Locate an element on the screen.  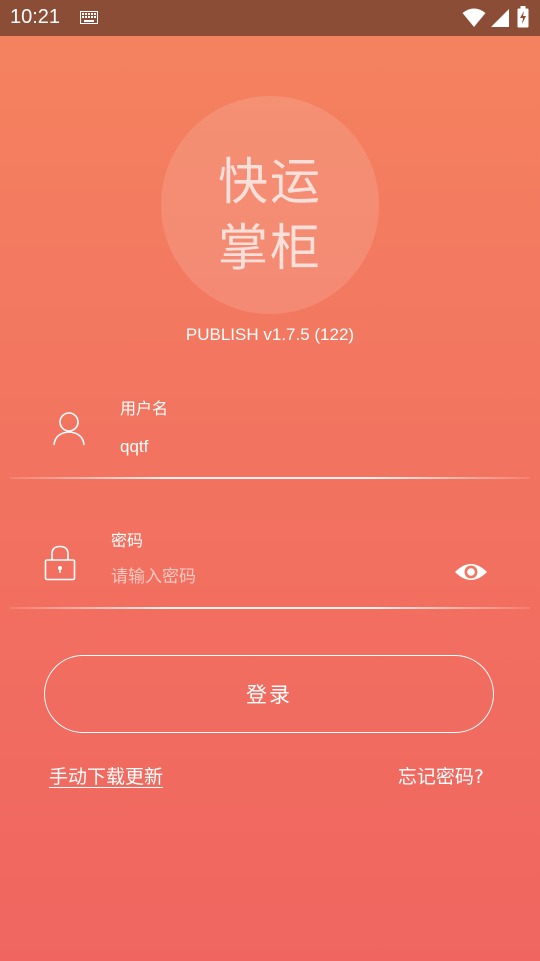
lock-icon is located at coordinates (60, 563).